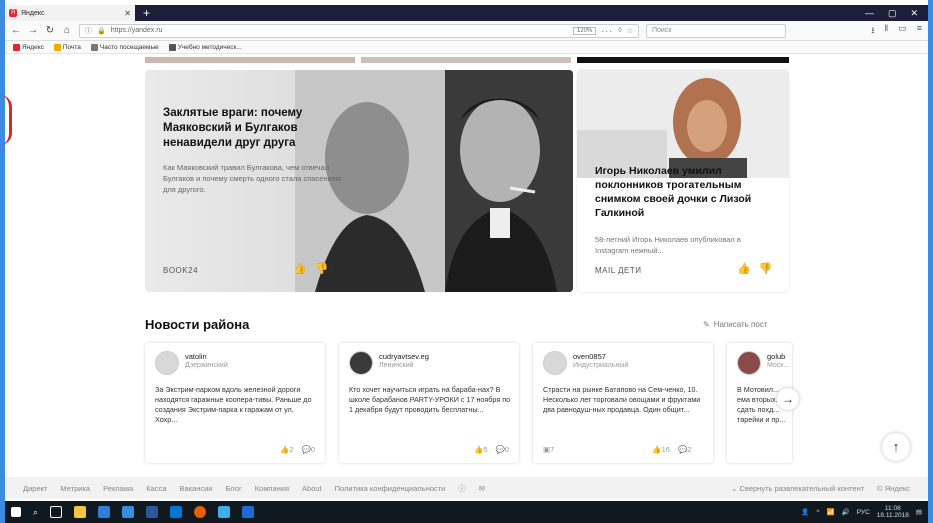  Describe the element at coordinates (797, 488) in the screenshot. I see `collapse-content-link: ⌄ Свернуть развлекательный контент` at that location.